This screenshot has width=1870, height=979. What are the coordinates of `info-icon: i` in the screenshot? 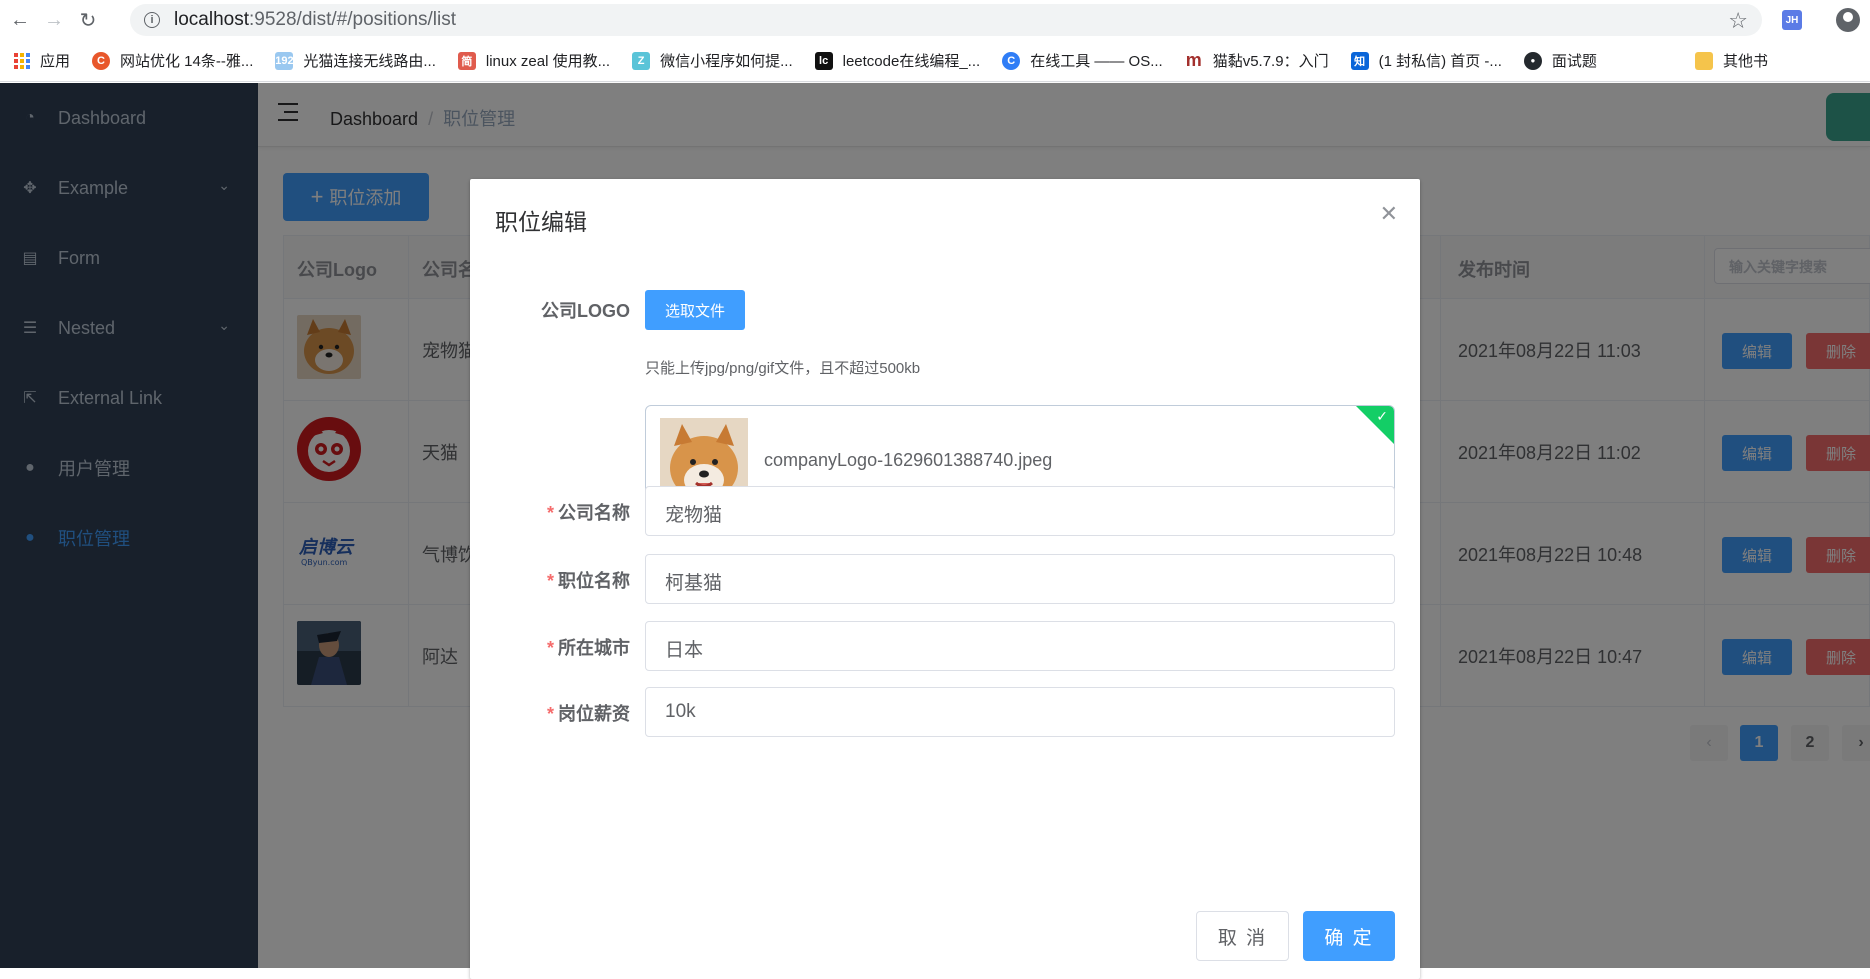 It's located at (152, 20).